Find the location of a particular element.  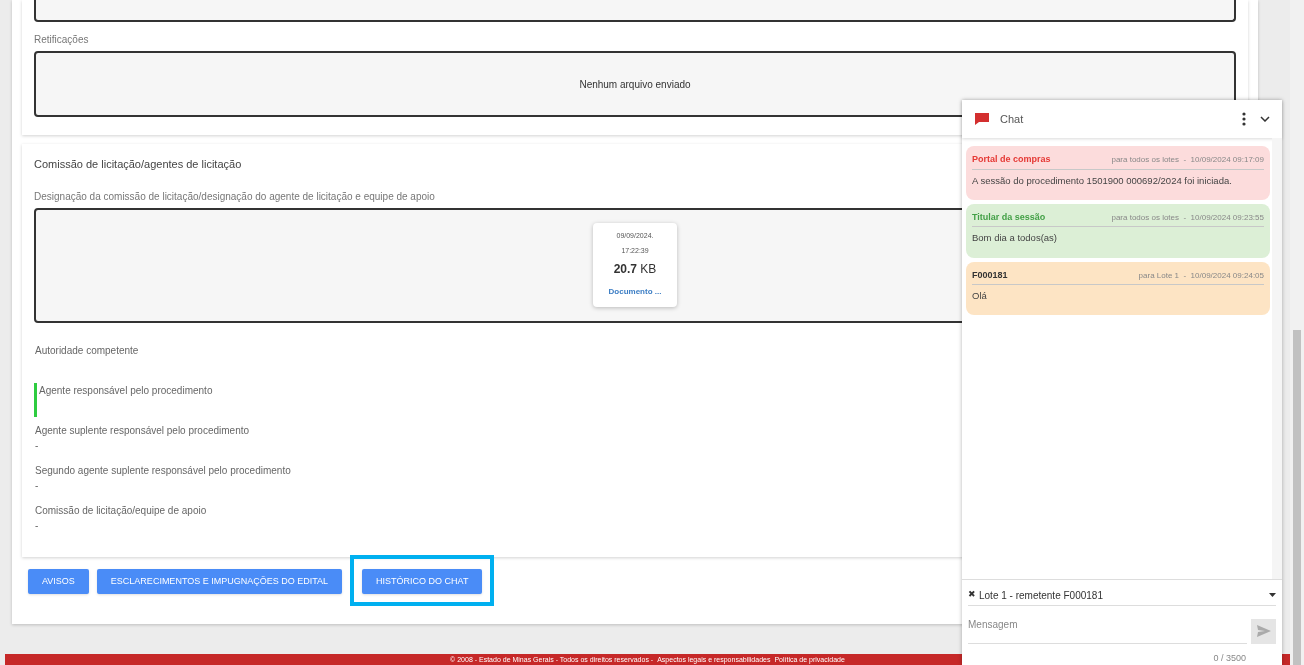

send-icon is located at coordinates (1263, 631).